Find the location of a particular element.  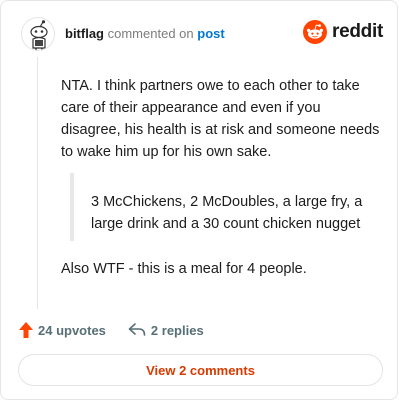

blockquote-bar is located at coordinates (72, 207).